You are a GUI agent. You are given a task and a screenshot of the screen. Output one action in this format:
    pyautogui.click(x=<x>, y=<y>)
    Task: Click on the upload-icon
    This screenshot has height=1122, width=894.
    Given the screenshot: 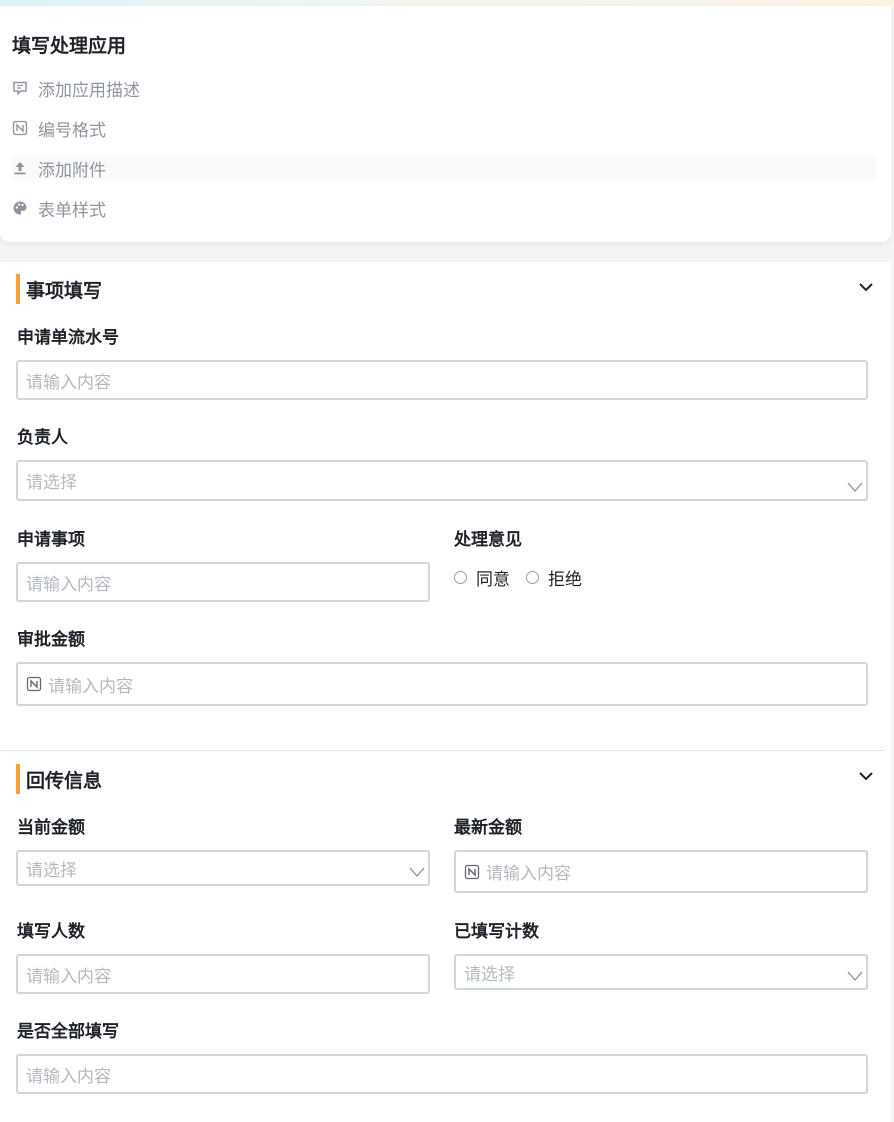 What is the action you would take?
    pyautogui.click(x=20, y=168)
    